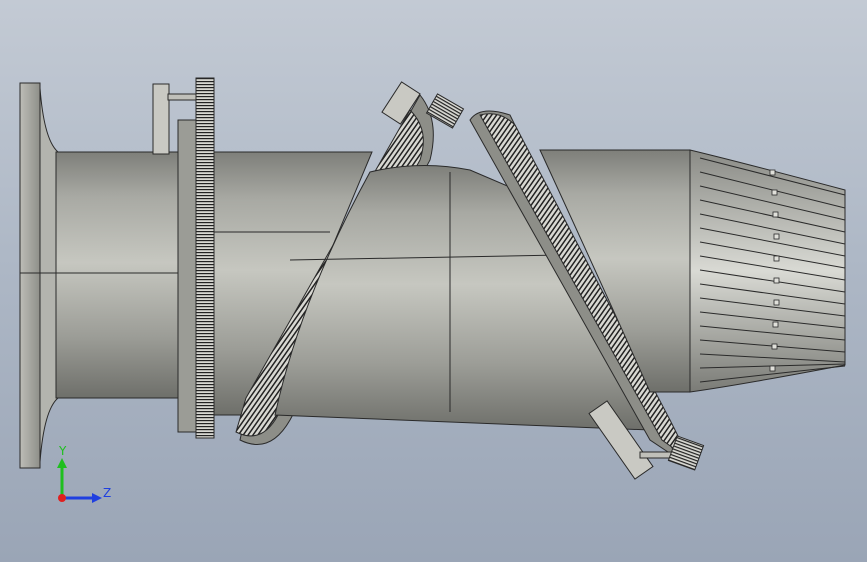 This screenshot has height=562, width=867. Describe the element at coordinates (107, 493) in the screenshot. I see `z-axis-label: Z` at that location.